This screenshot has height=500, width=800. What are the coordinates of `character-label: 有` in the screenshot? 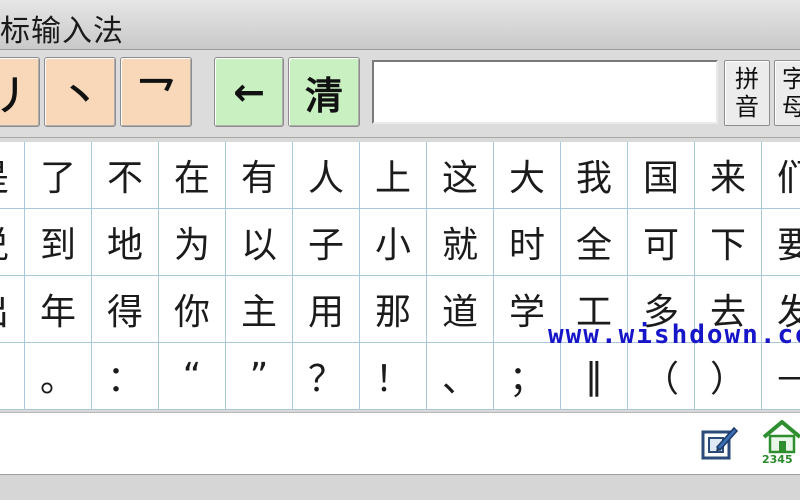 It's located at (258, 178).